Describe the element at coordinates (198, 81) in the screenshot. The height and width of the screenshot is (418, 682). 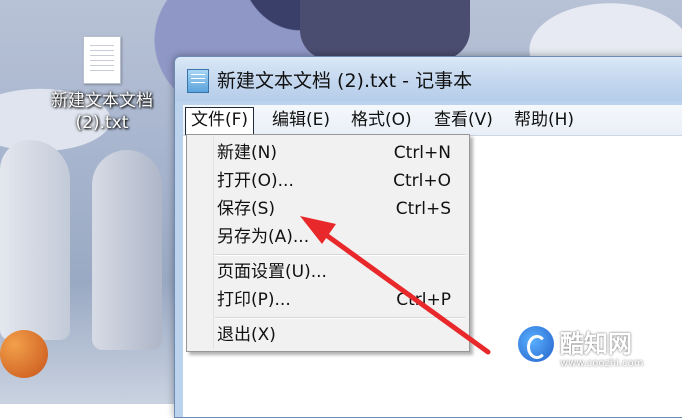
I see `notepad-icon` at that location.